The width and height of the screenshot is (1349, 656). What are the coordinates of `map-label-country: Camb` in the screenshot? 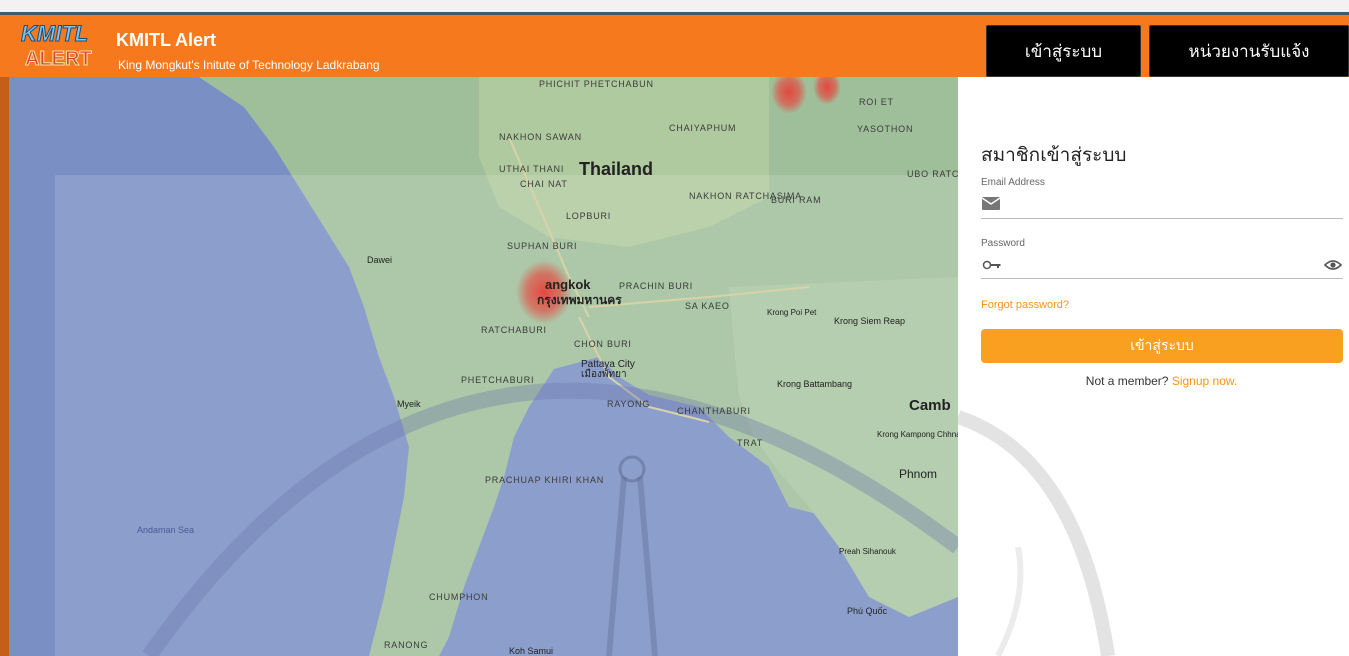 It's located at (930, 405).